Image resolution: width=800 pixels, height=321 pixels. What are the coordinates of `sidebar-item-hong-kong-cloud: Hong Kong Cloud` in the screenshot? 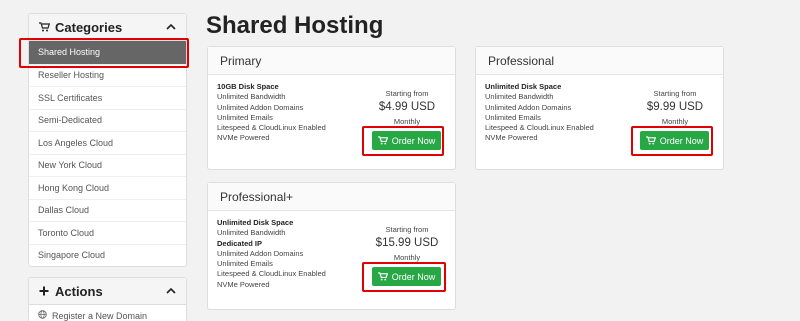 It's located at (107, 187).